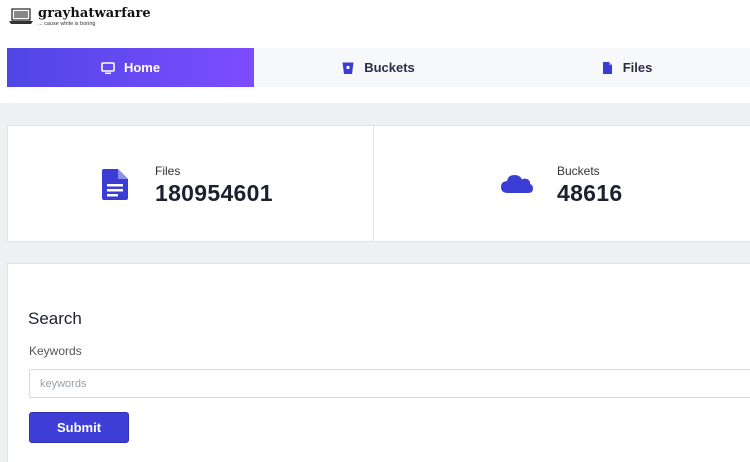 The image size is (750, 462). Describe the element at coordinates (21, 16) in the screenshot. I see `laptop-logo-icon` at that location.